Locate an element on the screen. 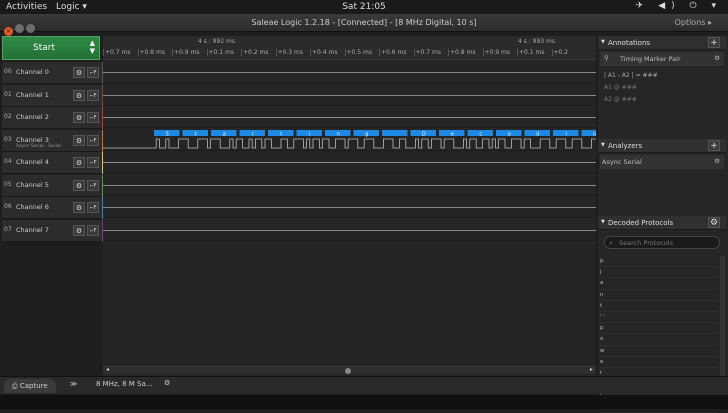 This screenshot has width=728, height=413. analyzers-title: Analyzers is located at coordinates (625, 146).